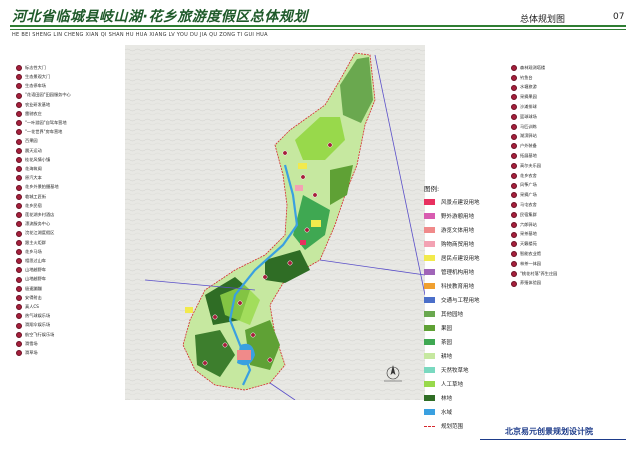  I want to click on poi-list-item: 采茶基地, so click(524, 234).